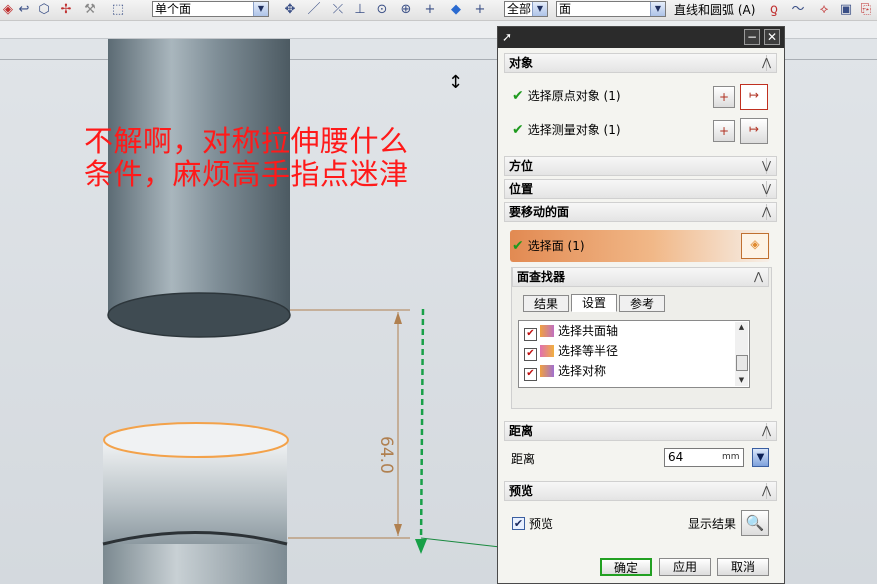  Describe the element at coordinates (24, 10) in the screenshot. I see `undo-icon: ↩` at that location.